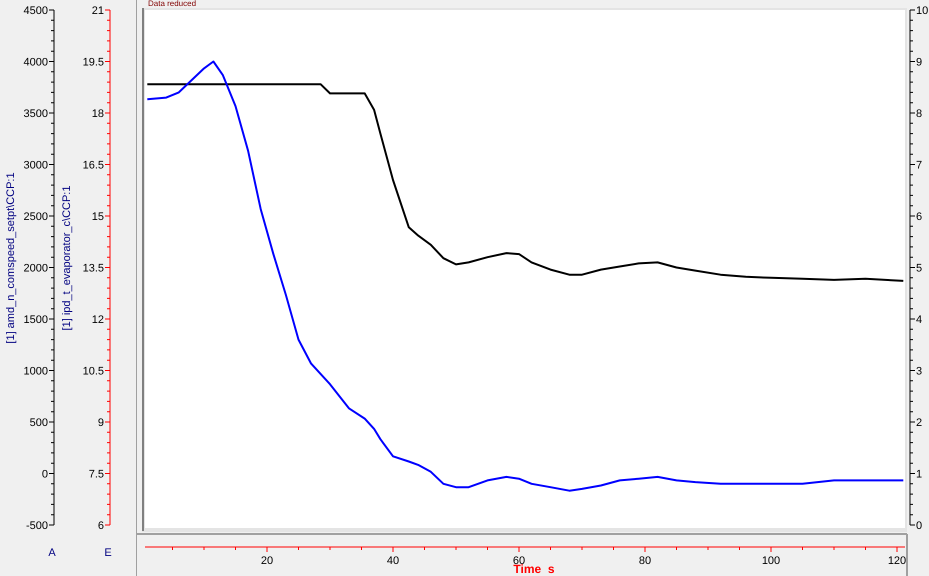  Describe the element at coordinates (39, 423) in the screenshot. I see `tick-label: 500` at that location.